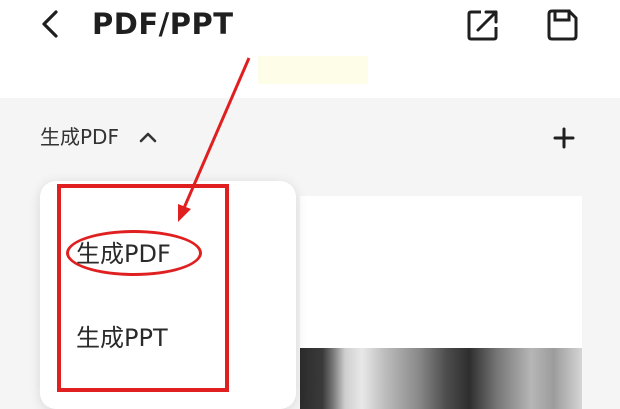 Image resolution: width=620 pixels, height=409 pixels. I want to click on annotation-ellipse, so click(134, 253).